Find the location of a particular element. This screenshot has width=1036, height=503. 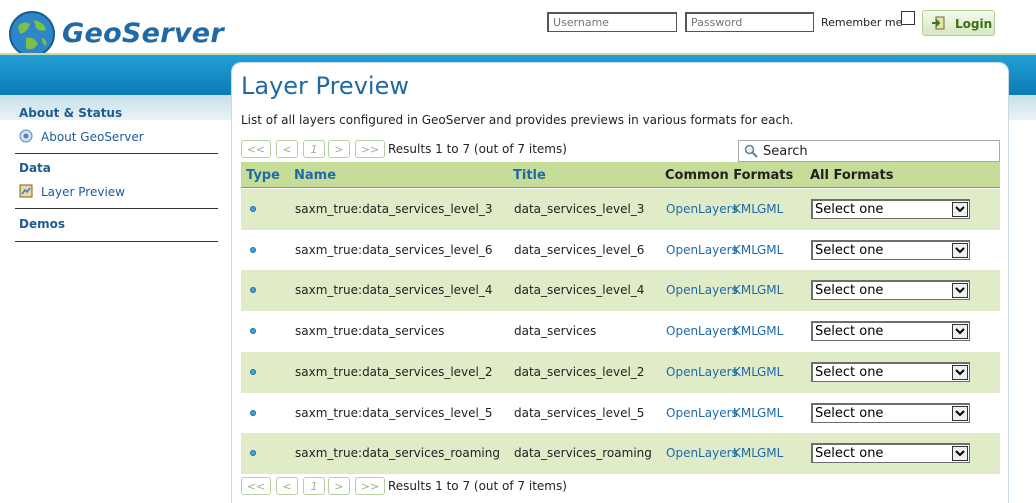

layer-title: data_services_level_2 is located at coordinates (579, 372).